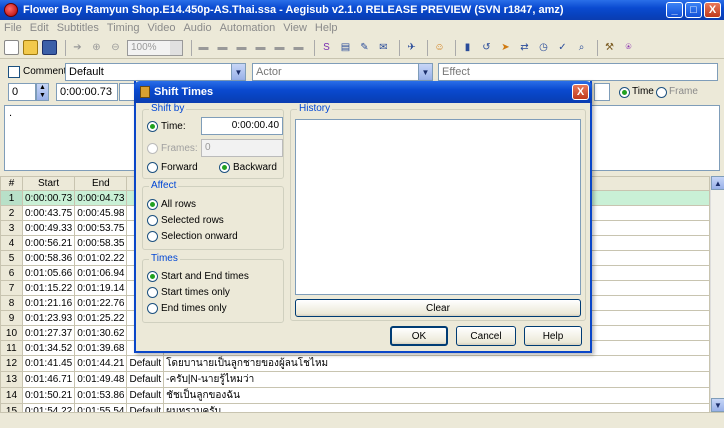  I want to click on shift-by-time-option: Time:, so click(166, 126).